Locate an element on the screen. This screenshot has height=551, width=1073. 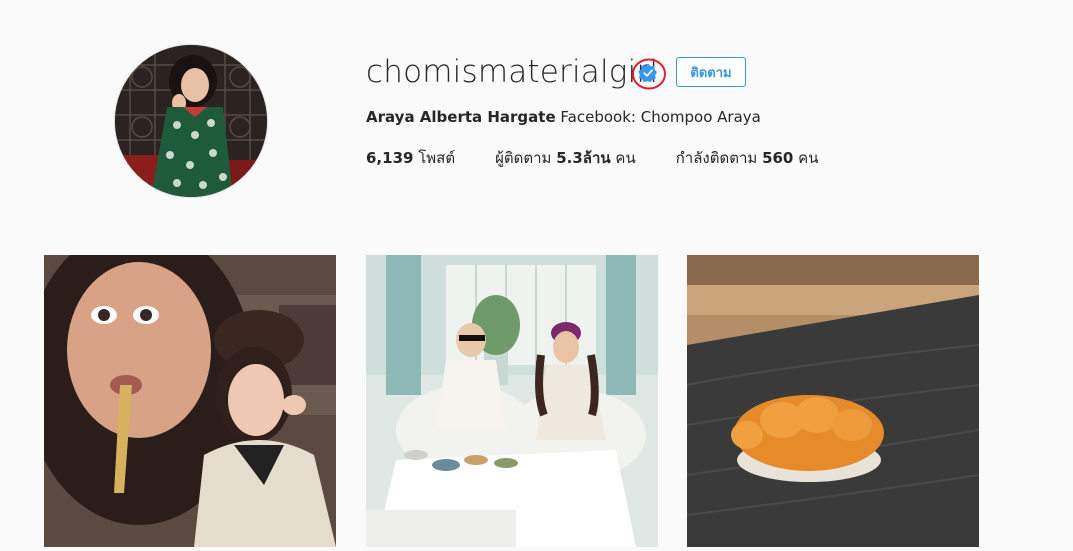
following-count: 560 is located at coordinates (778, 158).